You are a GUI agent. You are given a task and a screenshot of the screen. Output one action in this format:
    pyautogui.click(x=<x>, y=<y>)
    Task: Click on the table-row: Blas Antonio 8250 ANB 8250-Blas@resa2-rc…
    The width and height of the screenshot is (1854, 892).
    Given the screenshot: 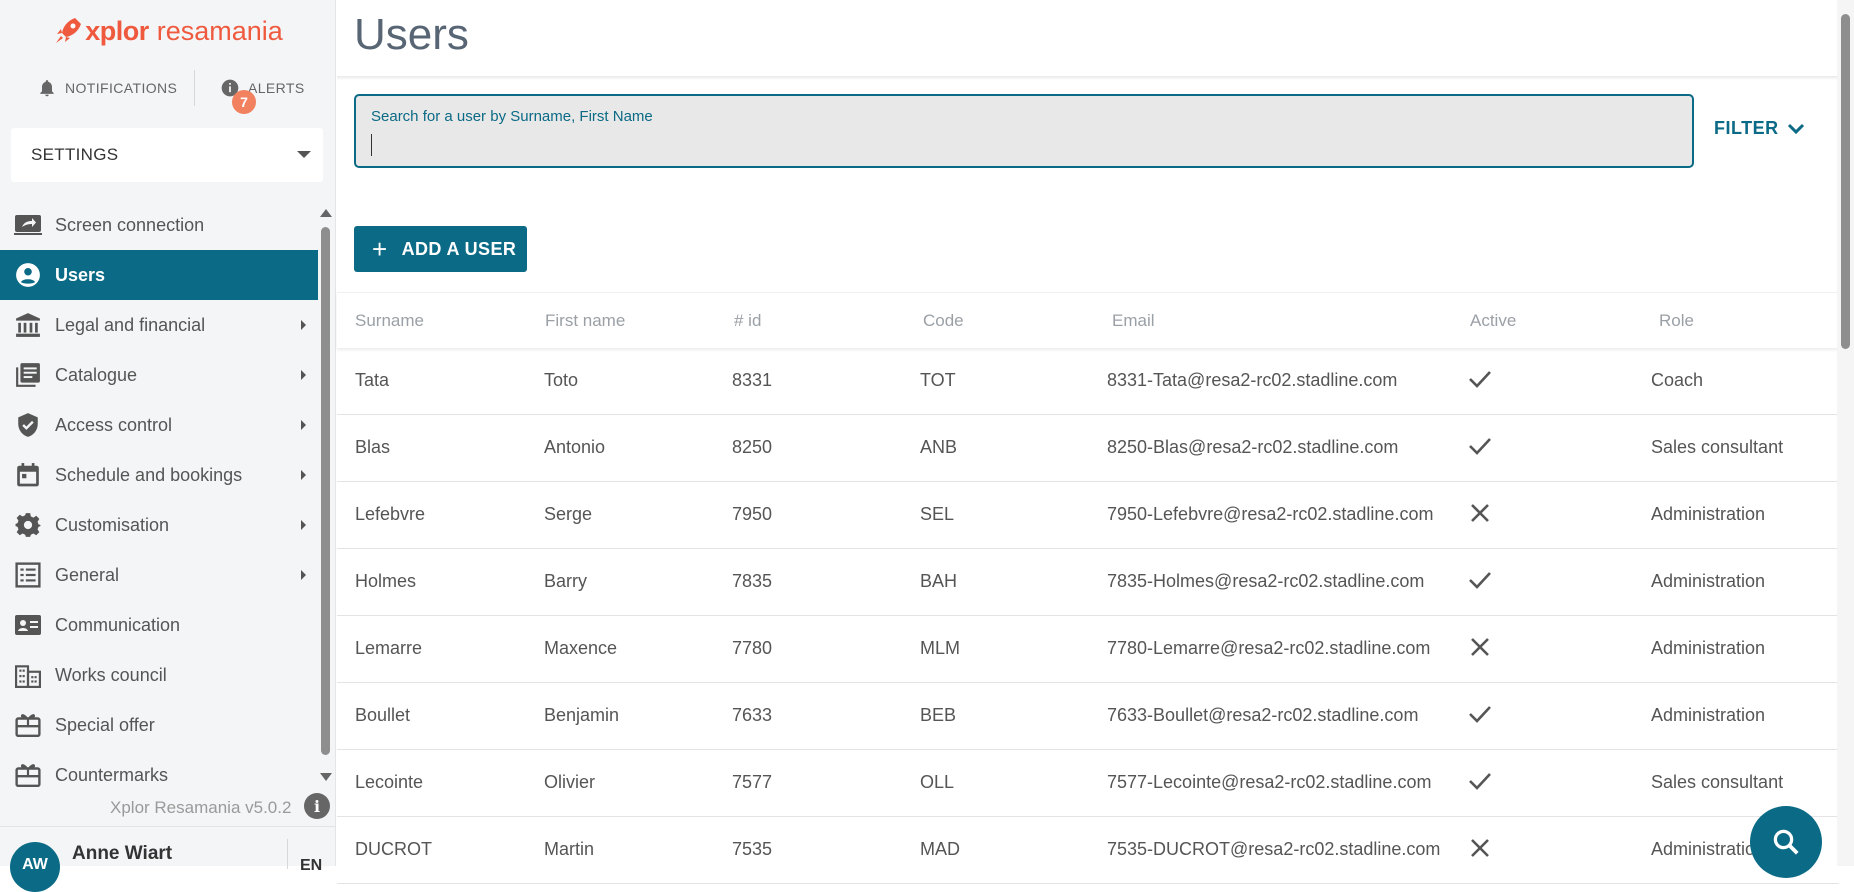 What is the action you would take?
    pyautogui.click(x=1088, y=448)
    